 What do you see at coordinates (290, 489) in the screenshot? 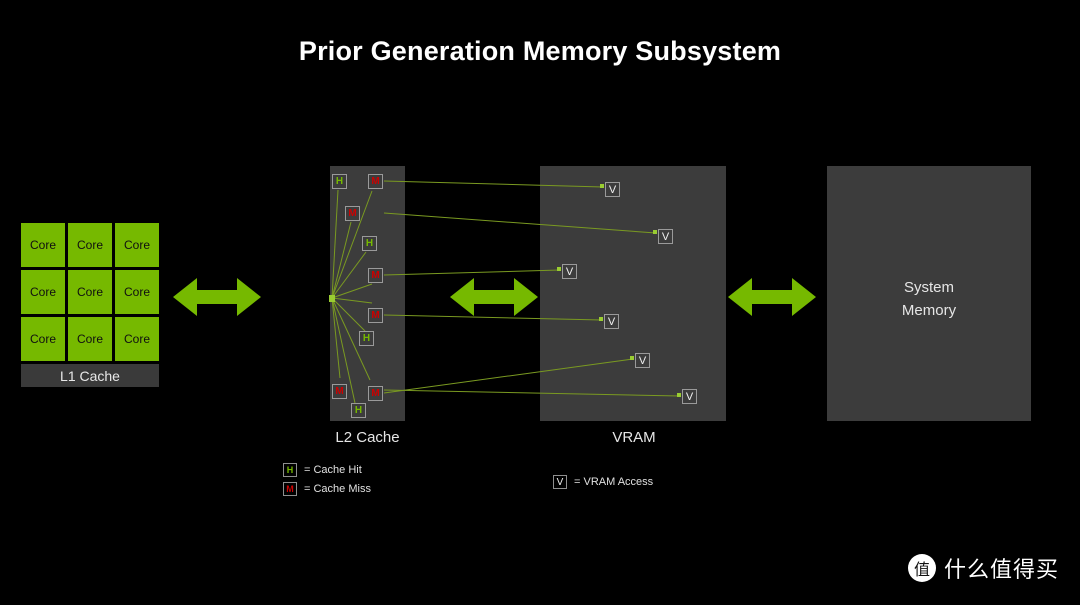
I see `cache-miss-swatch: M` at bounding box center [290, 489].